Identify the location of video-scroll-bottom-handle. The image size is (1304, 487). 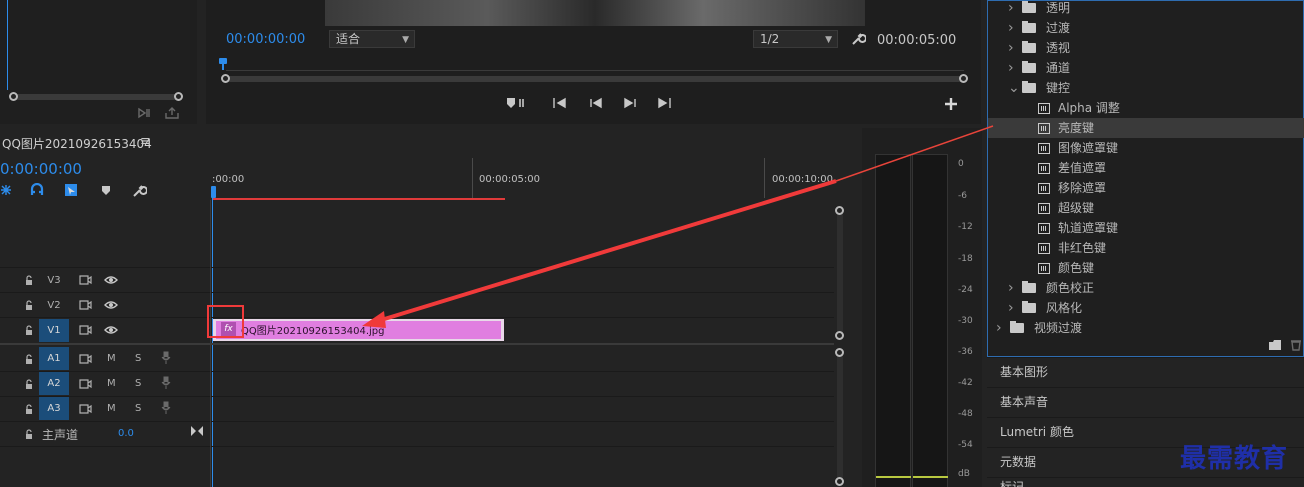
(839, 335).